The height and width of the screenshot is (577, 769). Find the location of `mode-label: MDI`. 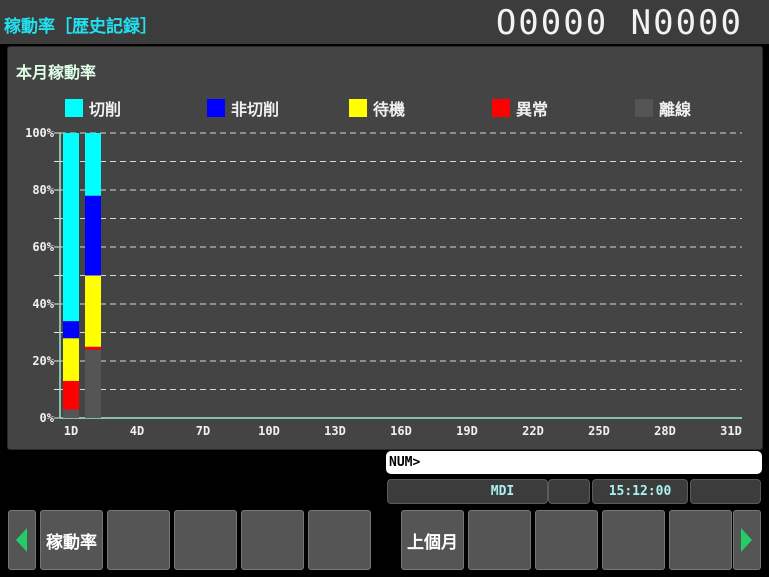

mode-label: MDI is located at coordinates (502, 491).